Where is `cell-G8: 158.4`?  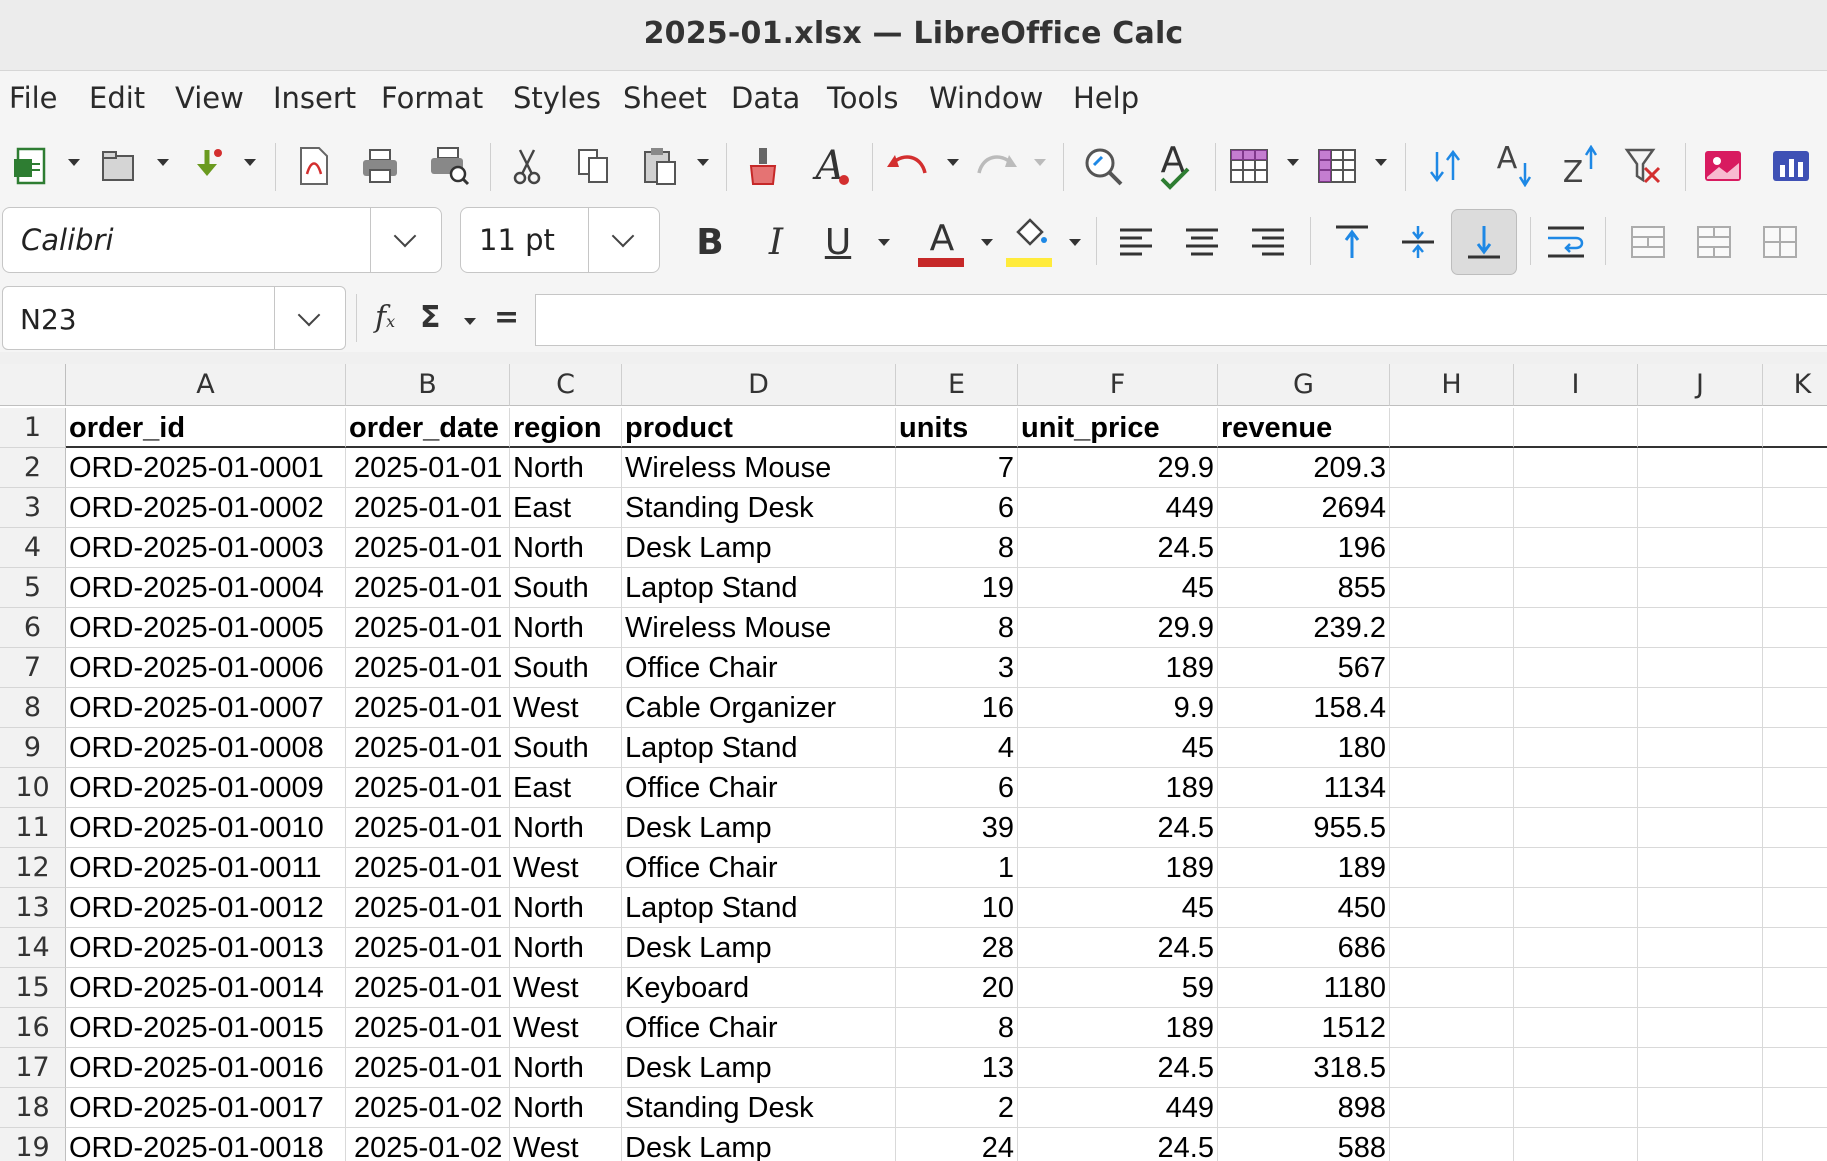
cell-G8: 158.4 is located at coordinates (1304, 708).